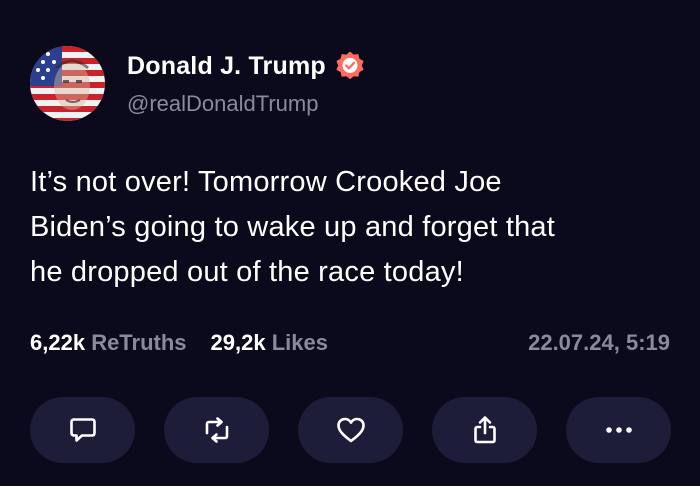 The image size is (700, 486). I want to click on more-button, so click(618, 430).